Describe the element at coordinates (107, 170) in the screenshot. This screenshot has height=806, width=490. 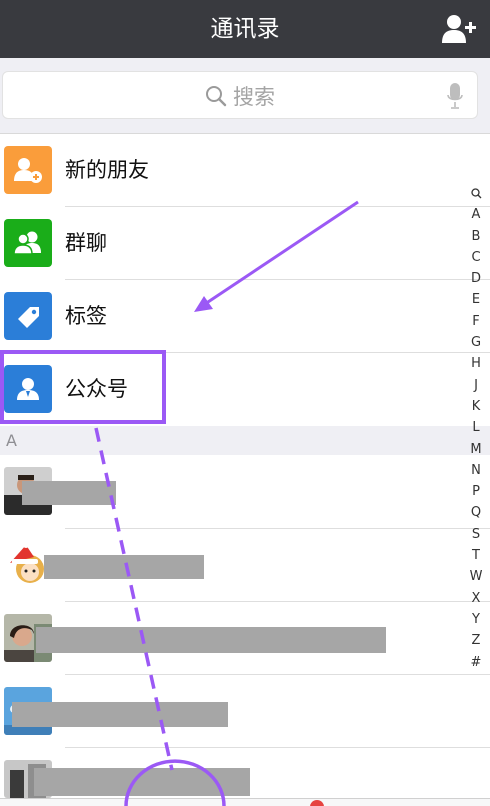
I see `new-friends-label: 新的朋友` at that location.